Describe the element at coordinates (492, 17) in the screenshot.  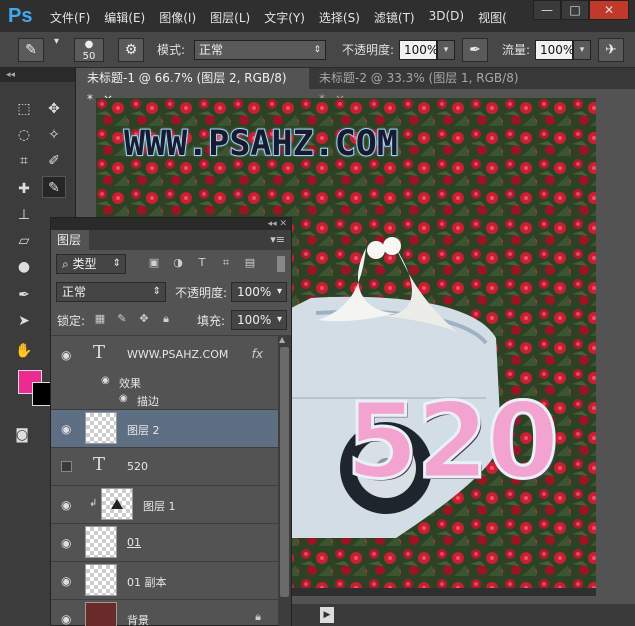
I see `menu-view: 视图(` at that location.